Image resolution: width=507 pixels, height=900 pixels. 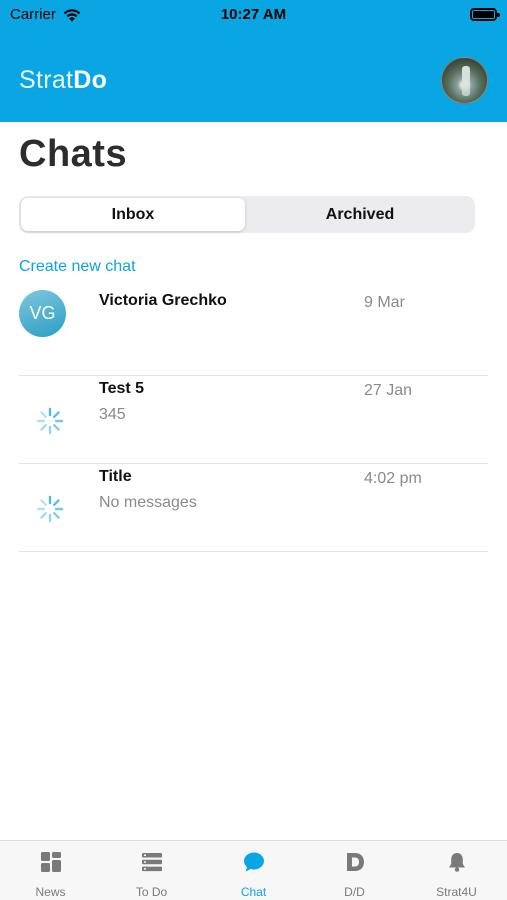 I want to click on tab-news: News, so click(x=50, y=870).